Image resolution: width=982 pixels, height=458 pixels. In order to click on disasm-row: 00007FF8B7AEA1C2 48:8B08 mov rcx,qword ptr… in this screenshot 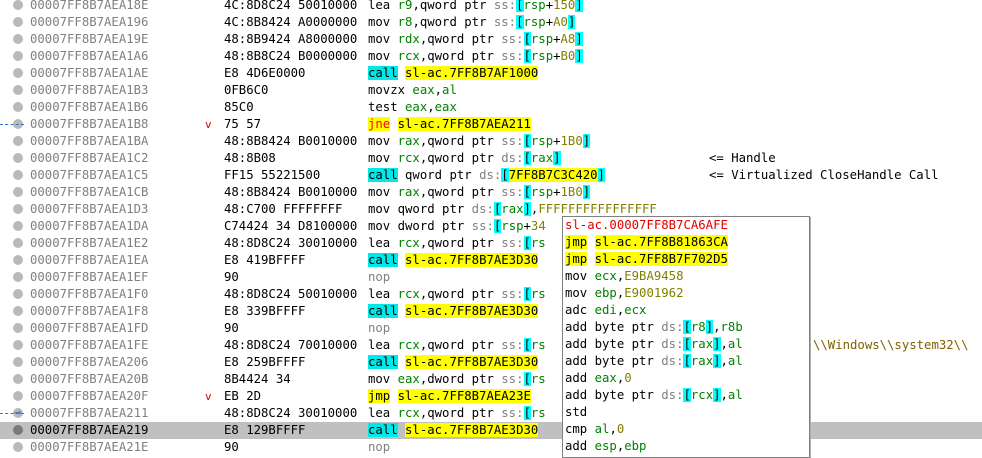, I will do `click(491, 158)`.